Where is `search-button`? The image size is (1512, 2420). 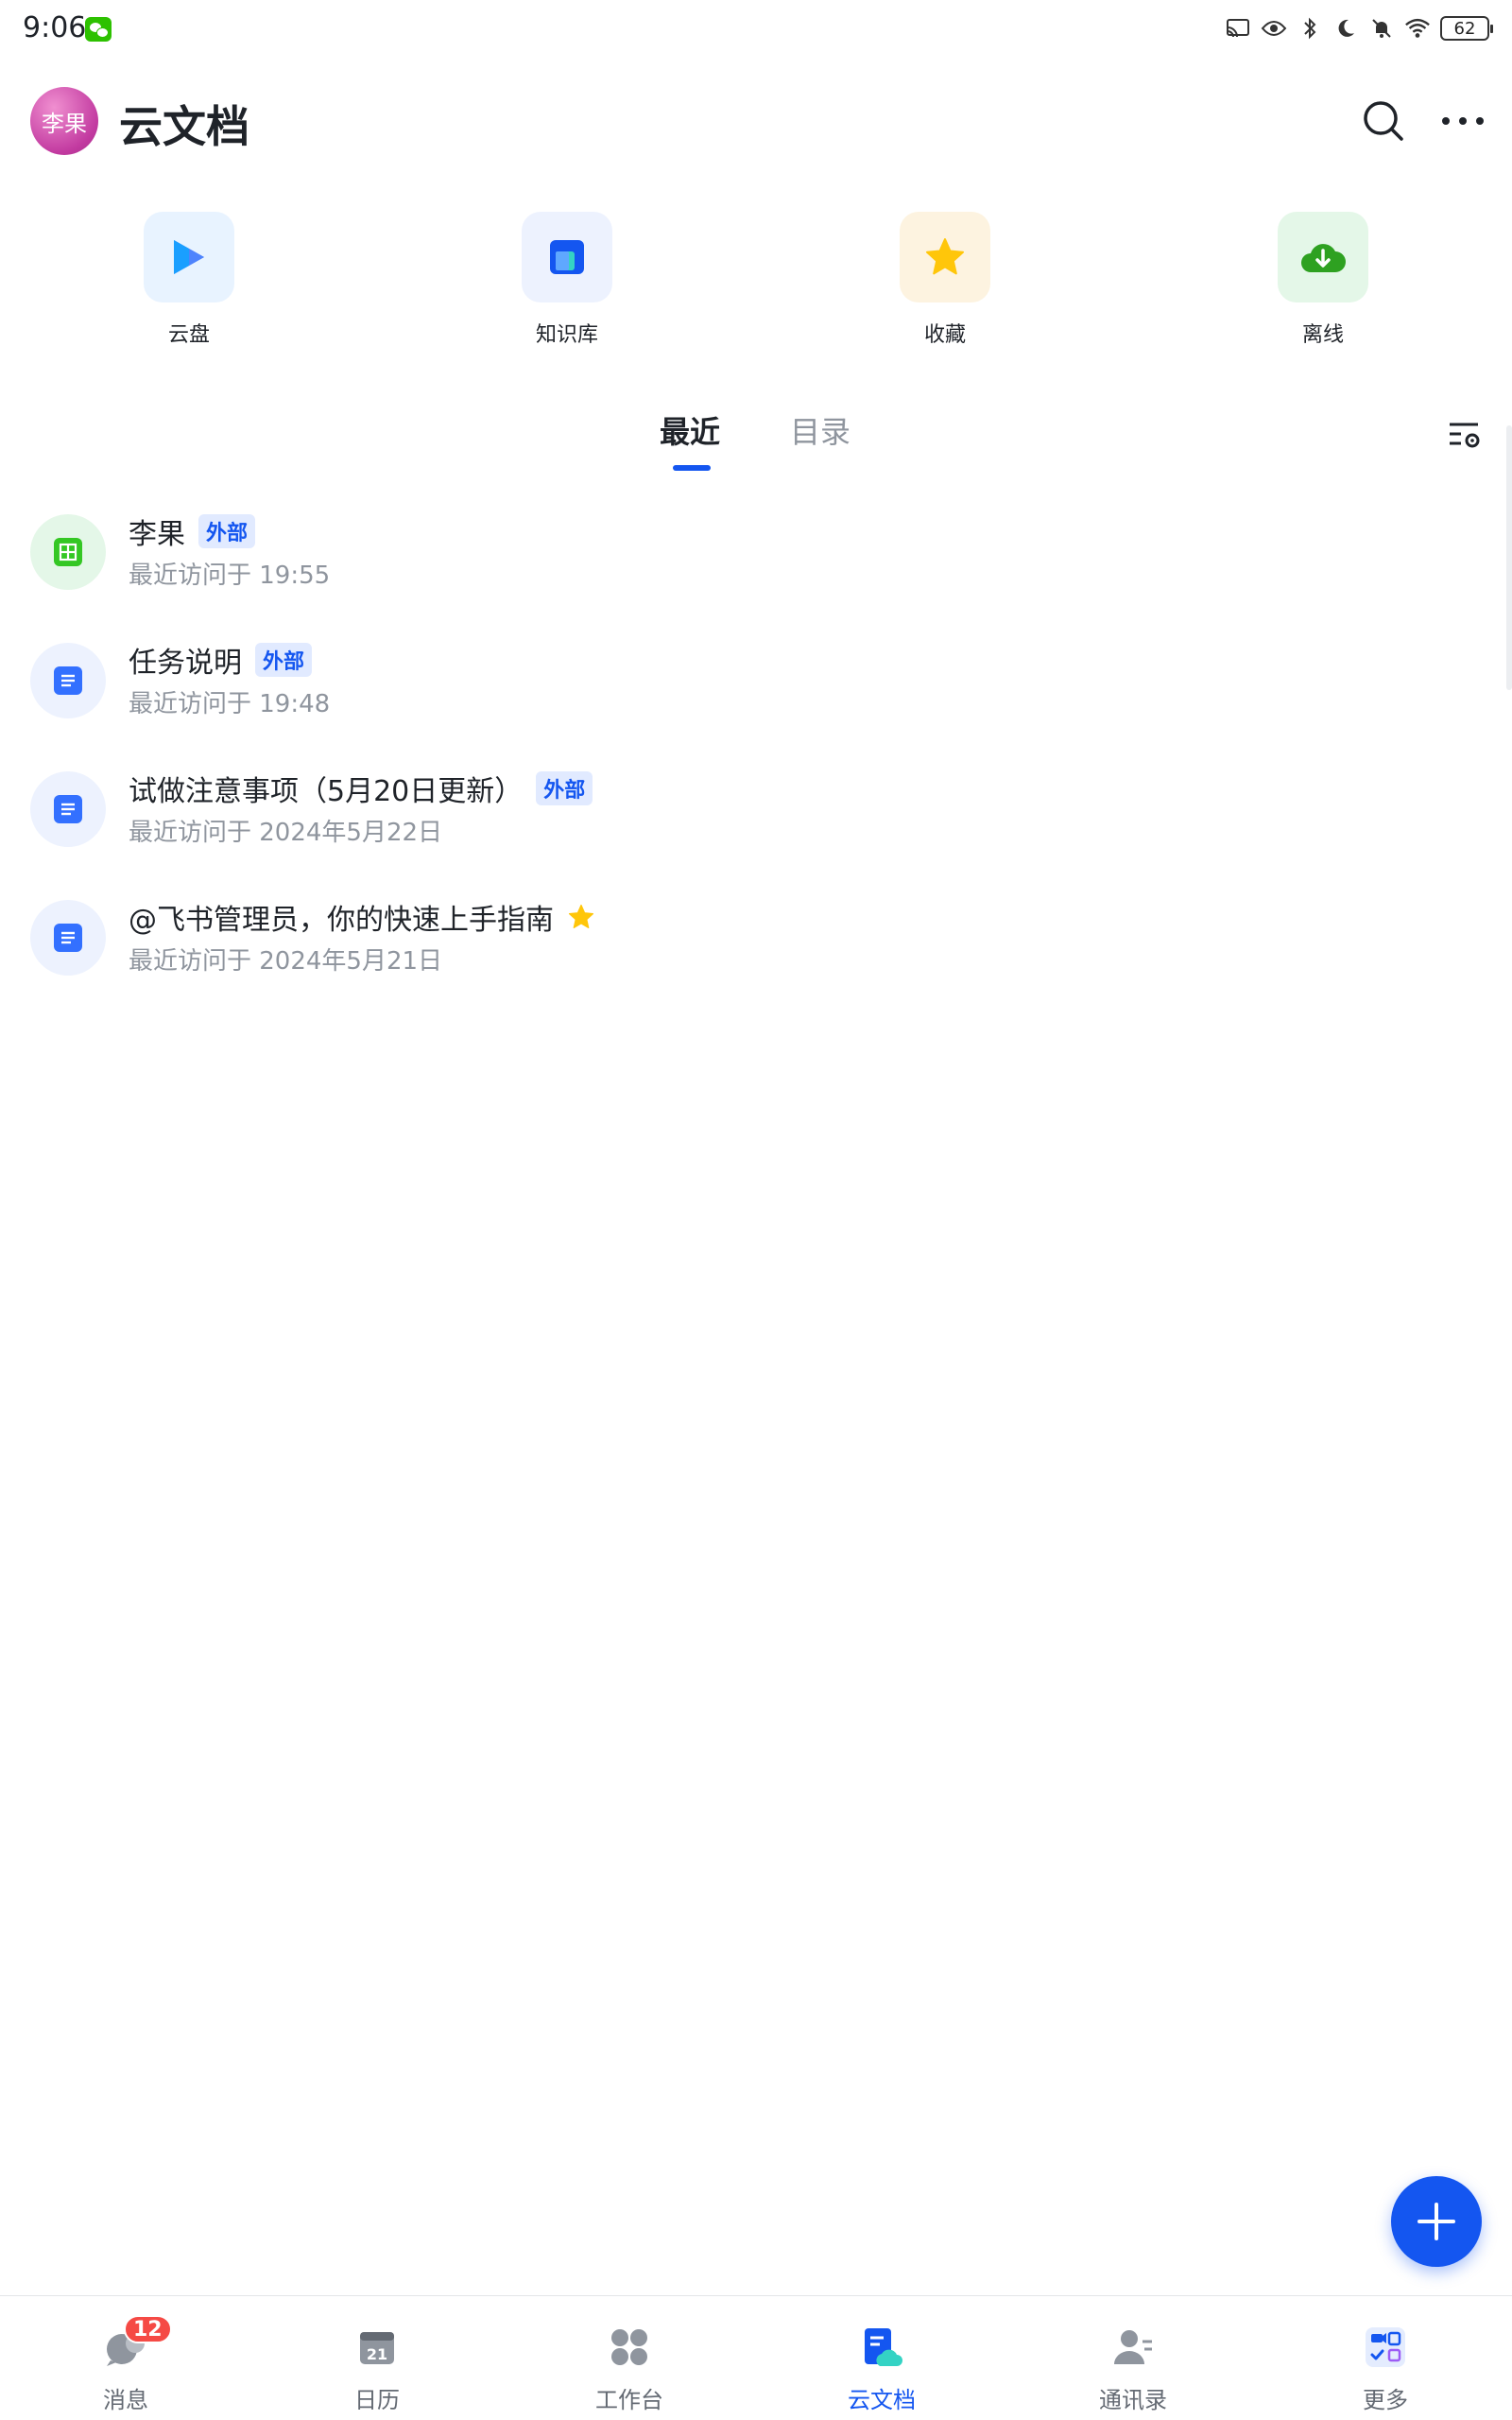
search-button is located at coordinates (1383, 121).